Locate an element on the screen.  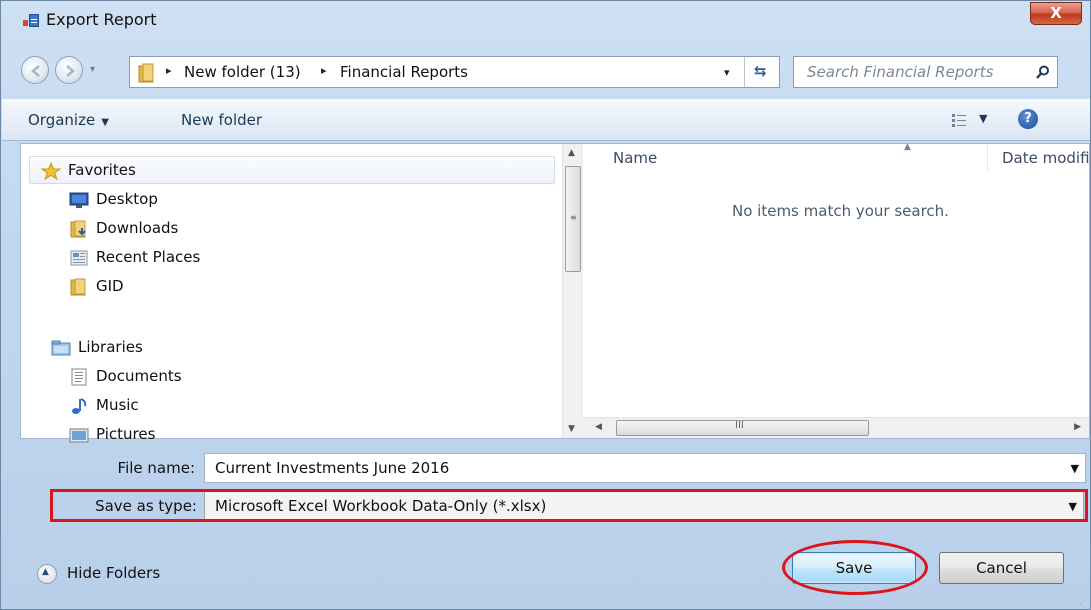
scroll-right-arrow-icon: ▶ is located at coordinates (1077, 427).